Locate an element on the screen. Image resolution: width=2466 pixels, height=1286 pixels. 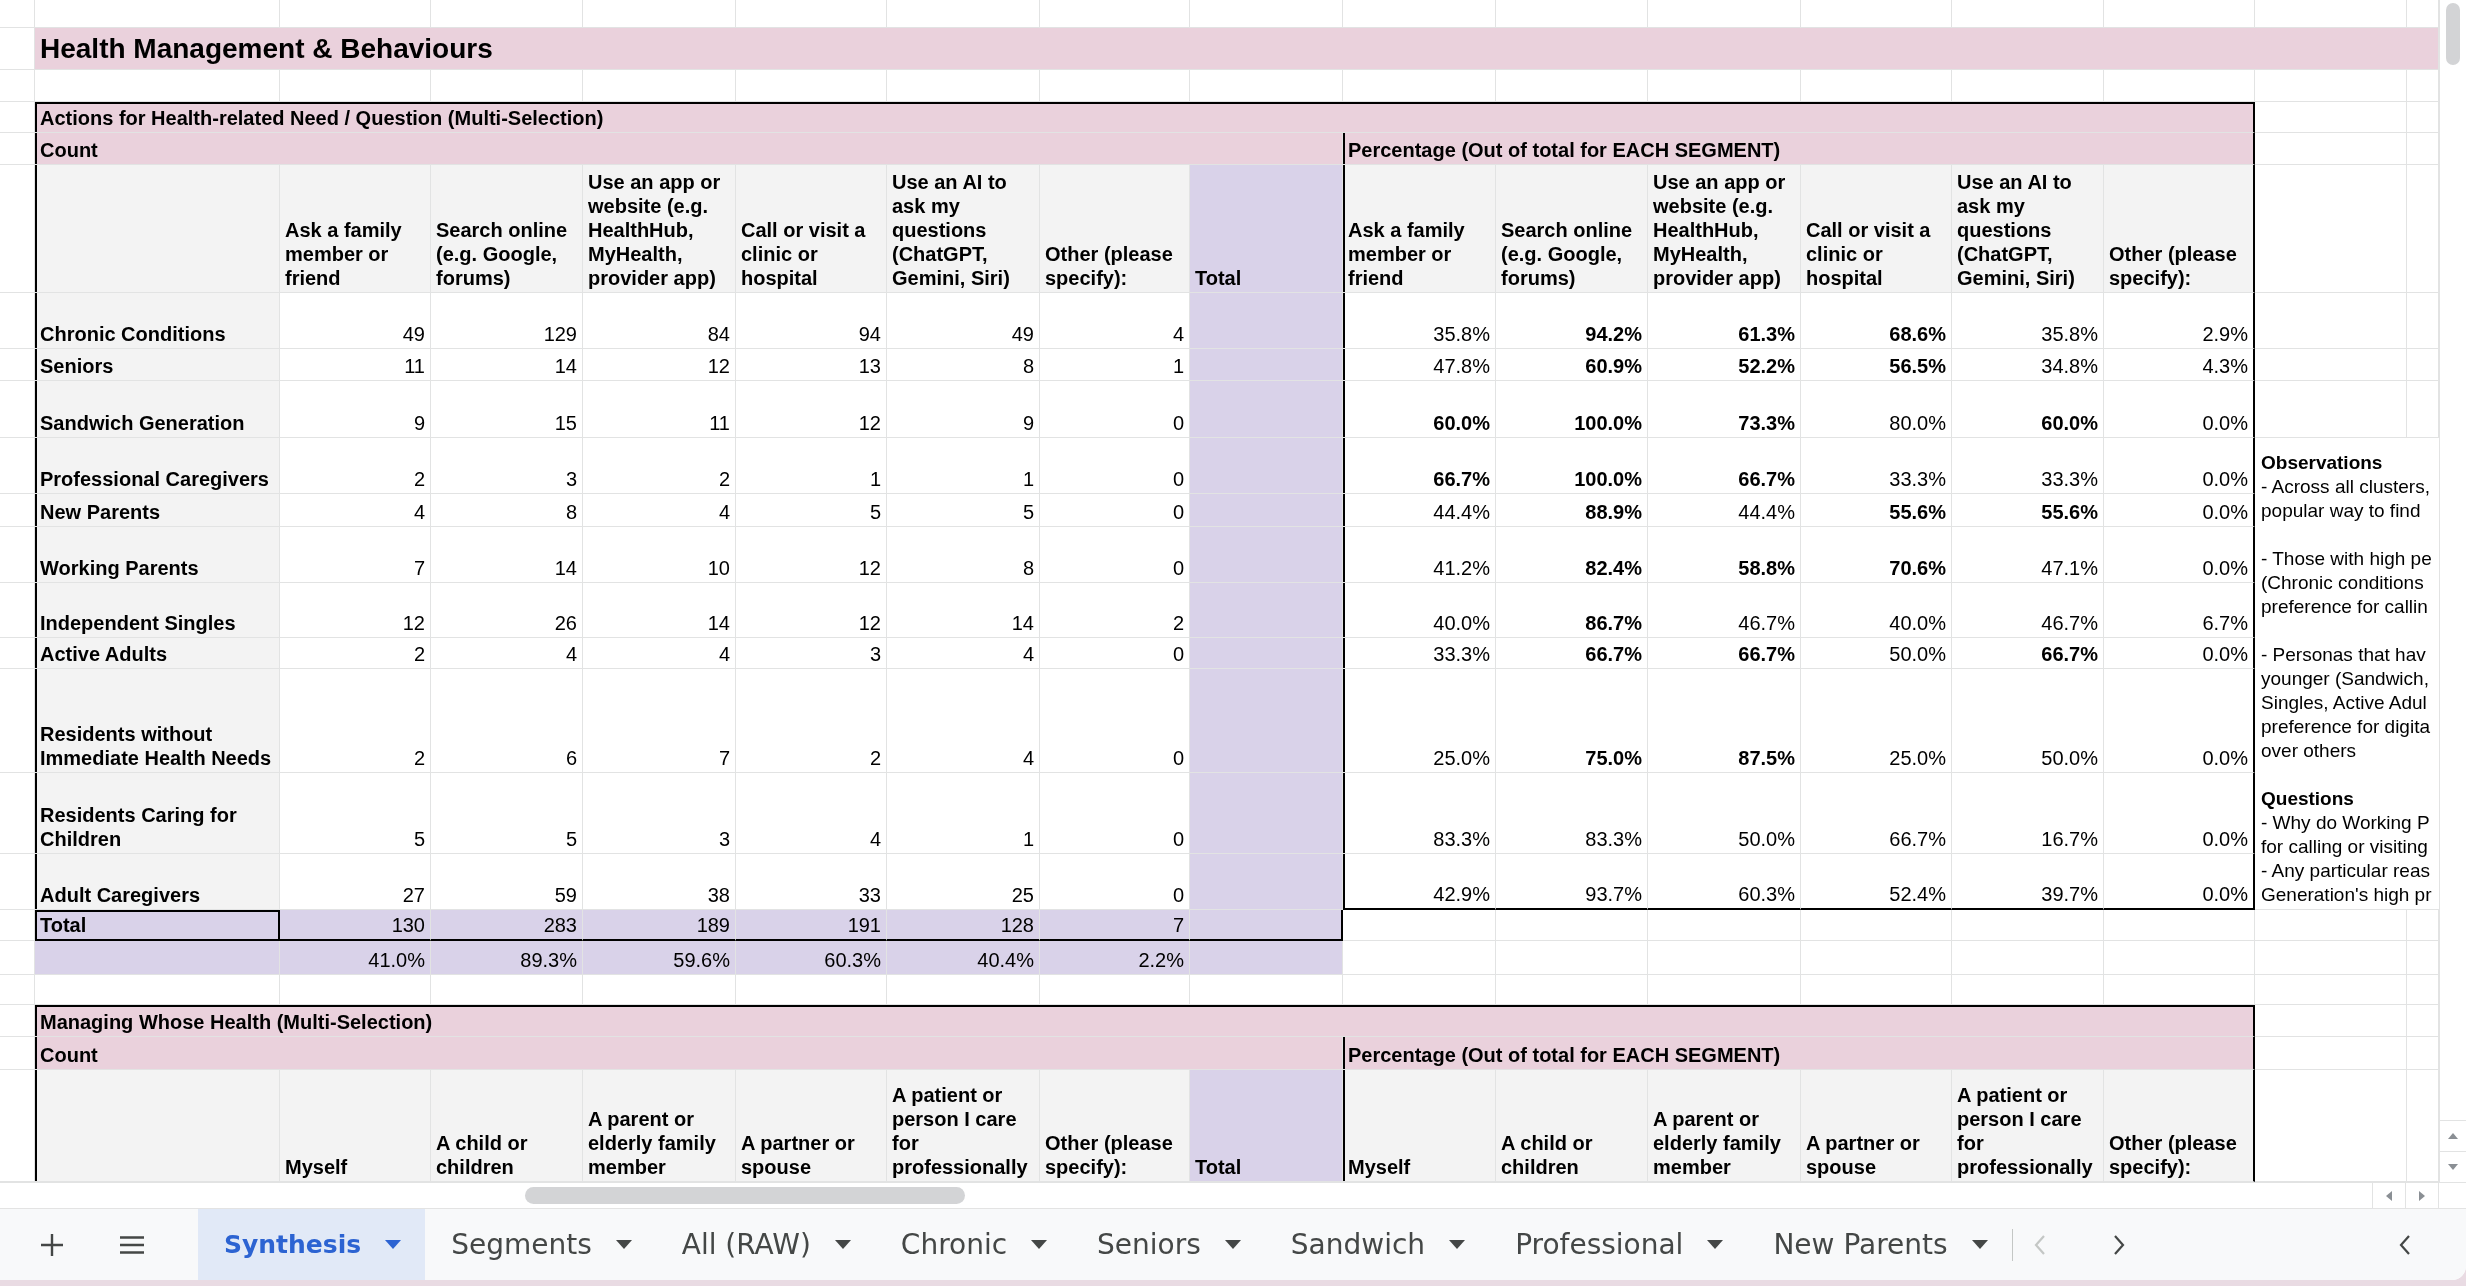
note-heading: Observations is located at coordinates (2322, 463).